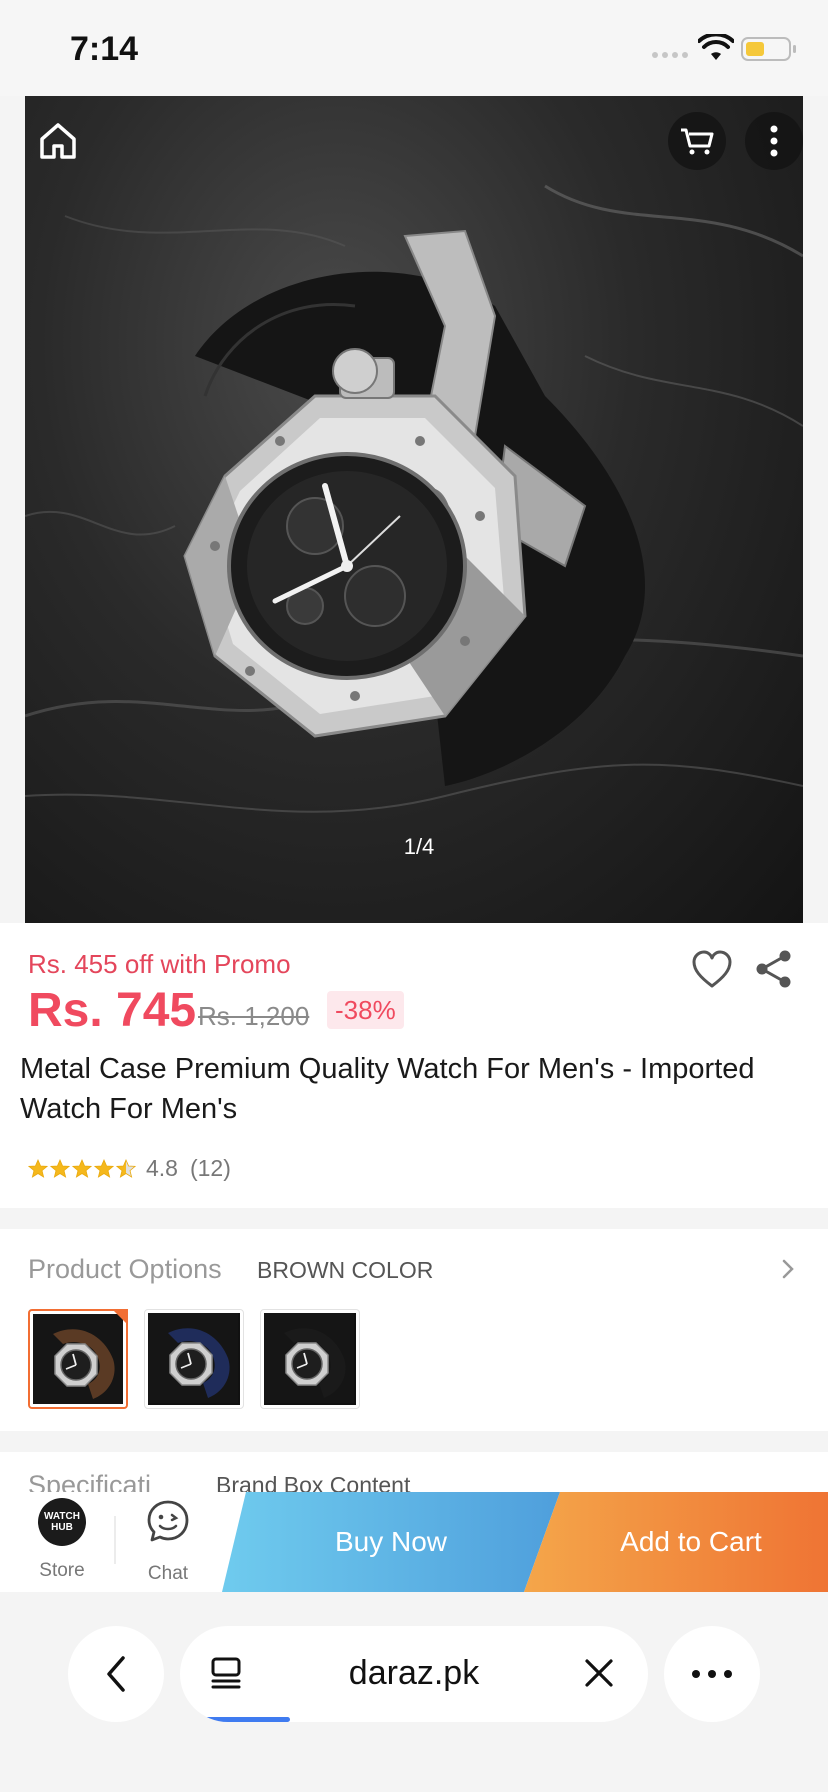 The width and height of the screenshot is (828, 1792). I want to click on bottom-action-bar: WATCH HUB Store Chat Buy Now Add to Cart, so click(414, 1542).